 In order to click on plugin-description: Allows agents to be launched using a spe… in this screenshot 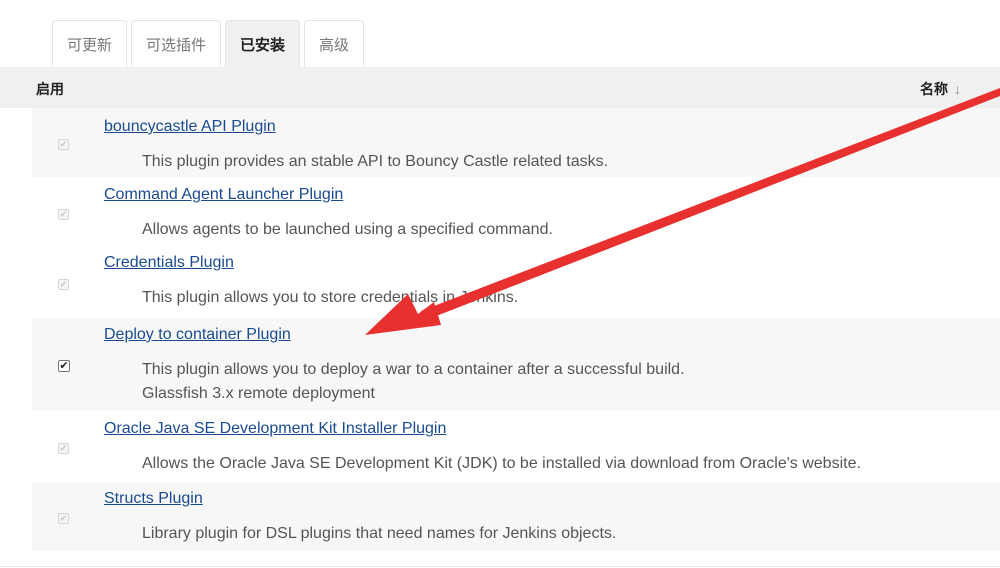, I will do `click(347, 229)`.